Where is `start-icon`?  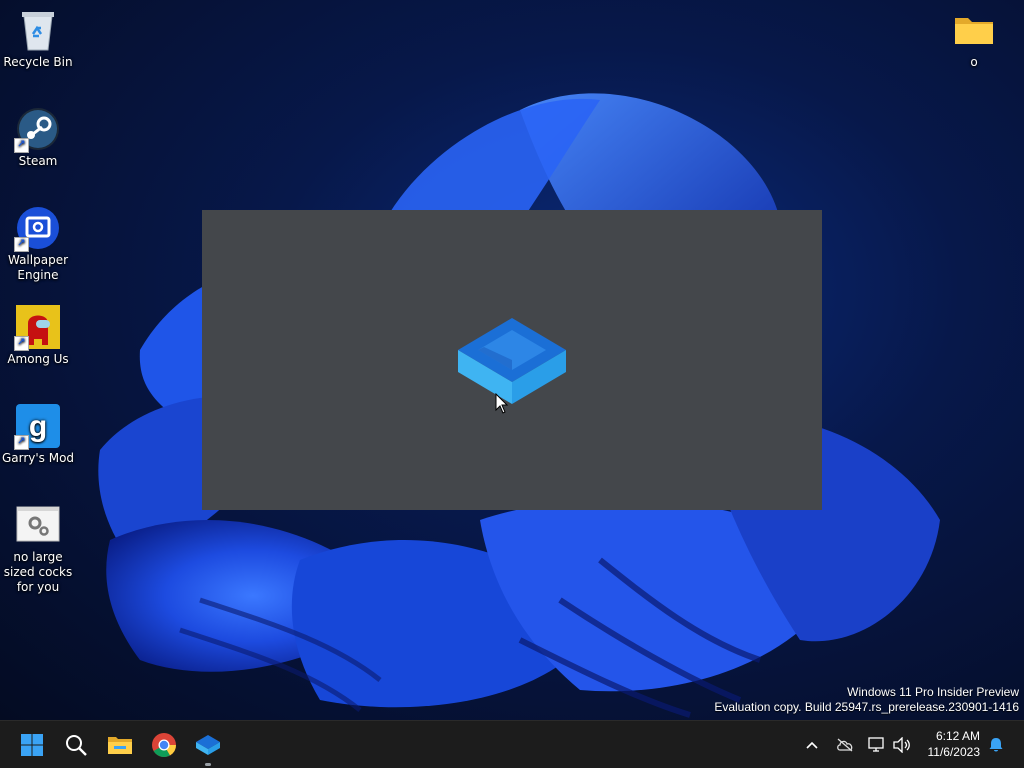 start-icon is located at coordinates (32, 745).